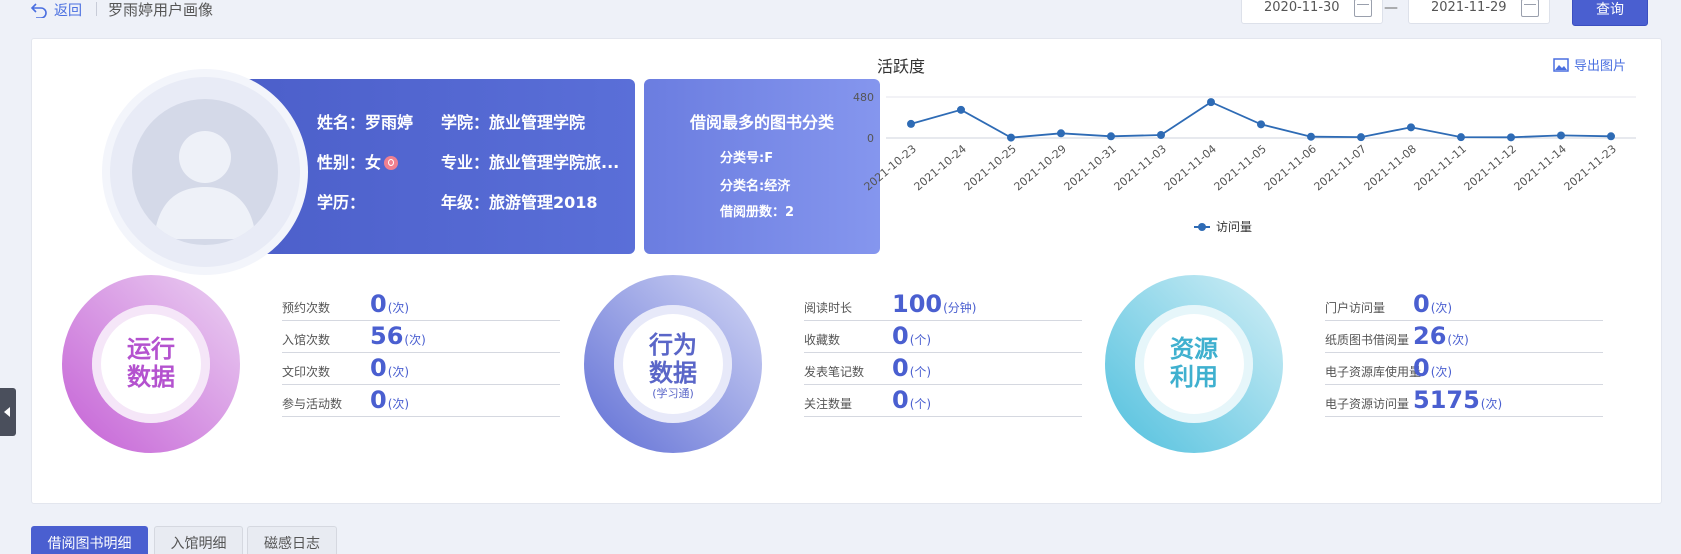 The image size is (1681, 554). Describe the element at coordinates (89, 540) in the screenshot. I see `tab: 借阅图书明细` at that location.